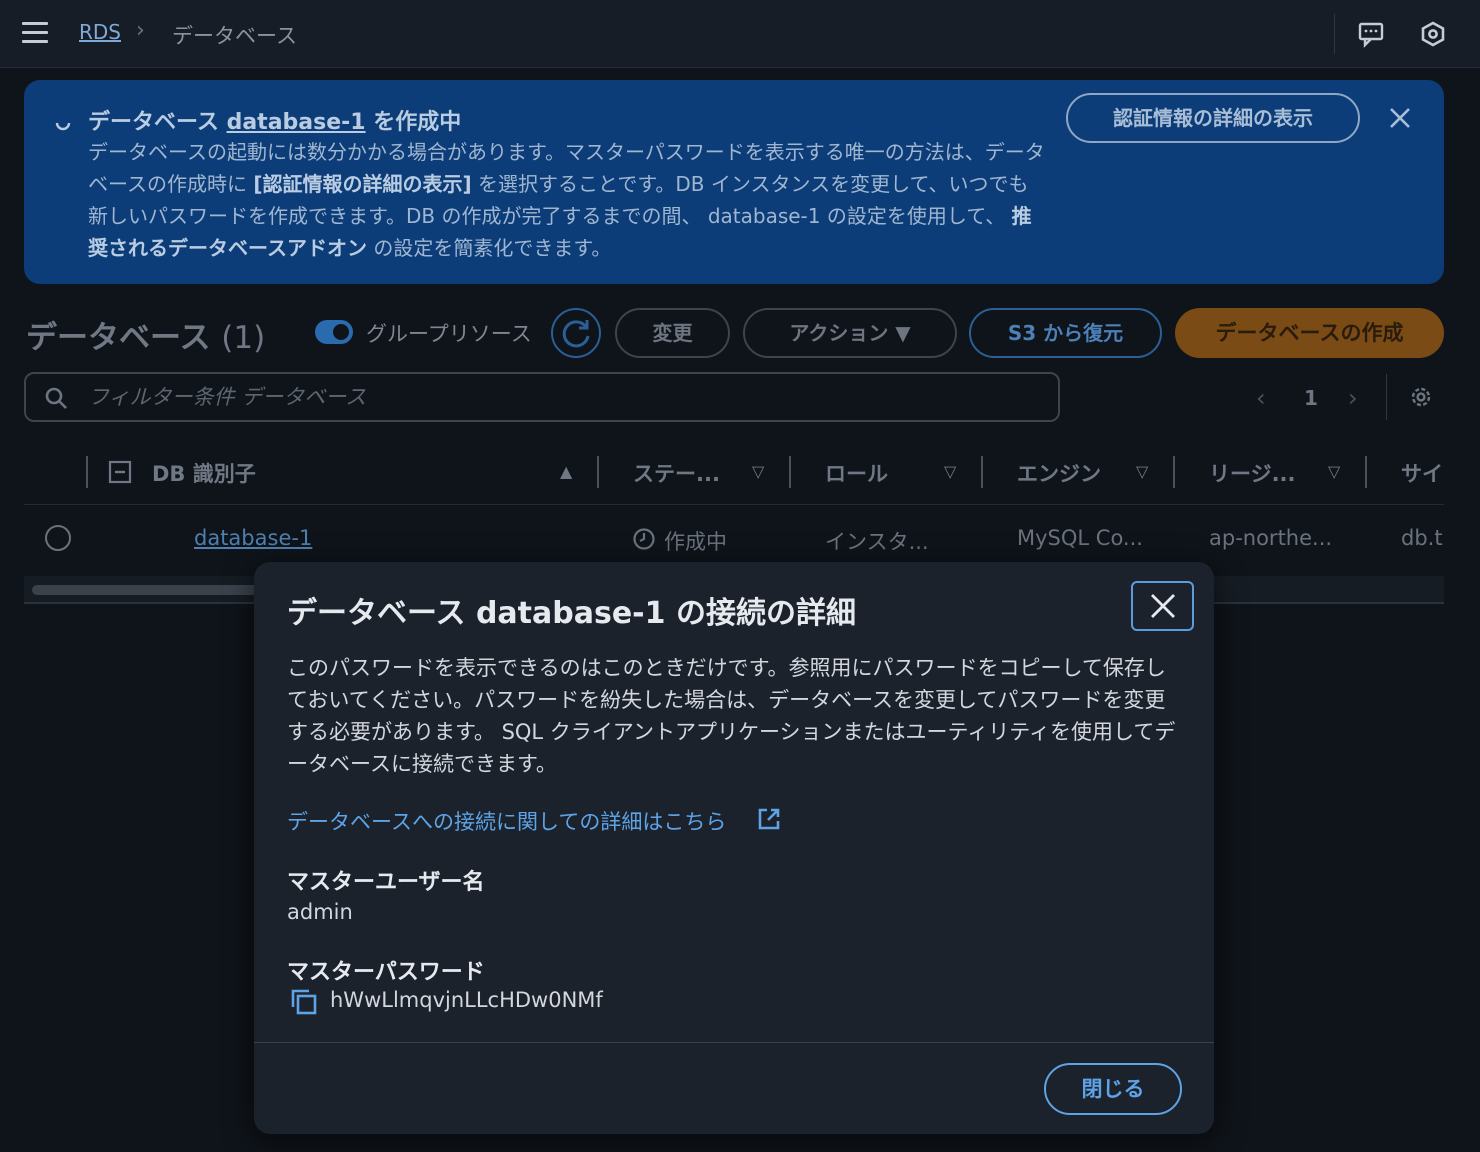 Image resolution: width=1480 pixels, height=1152 pixels. Describe the element at coordinates (1213, 118) in the screenshot. I see `view-credential-details-button: 認証情報の詳細の表示` at that location.